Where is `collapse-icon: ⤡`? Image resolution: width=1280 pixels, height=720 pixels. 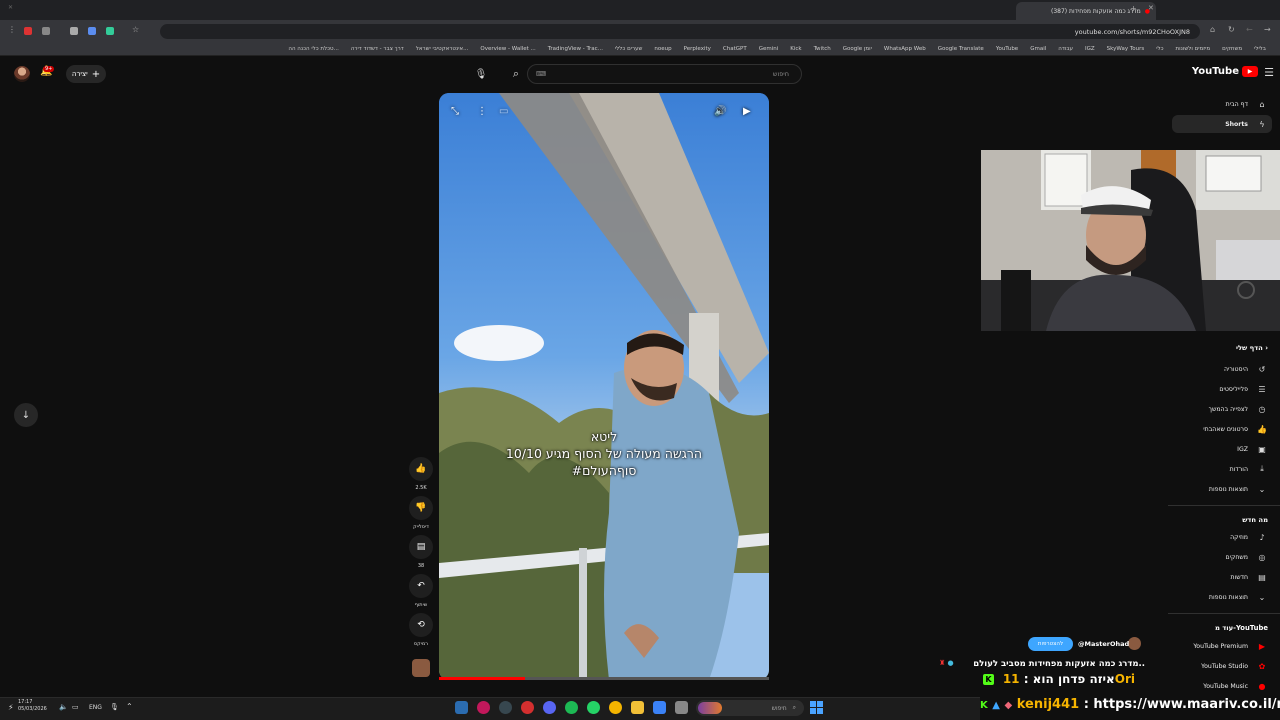
collapse-icon: ⤡ is located at coordinates (455, 111).